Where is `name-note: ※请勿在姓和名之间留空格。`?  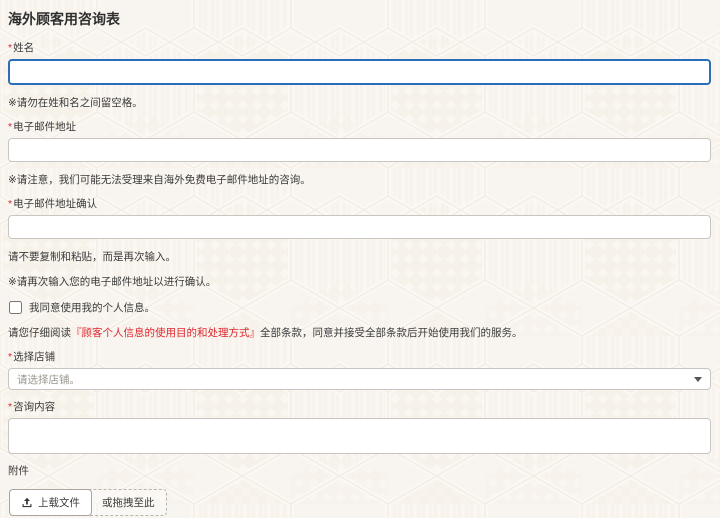
name-note: ※请勿在姓和名之间留空格。 is located at coordinates (75, 103).